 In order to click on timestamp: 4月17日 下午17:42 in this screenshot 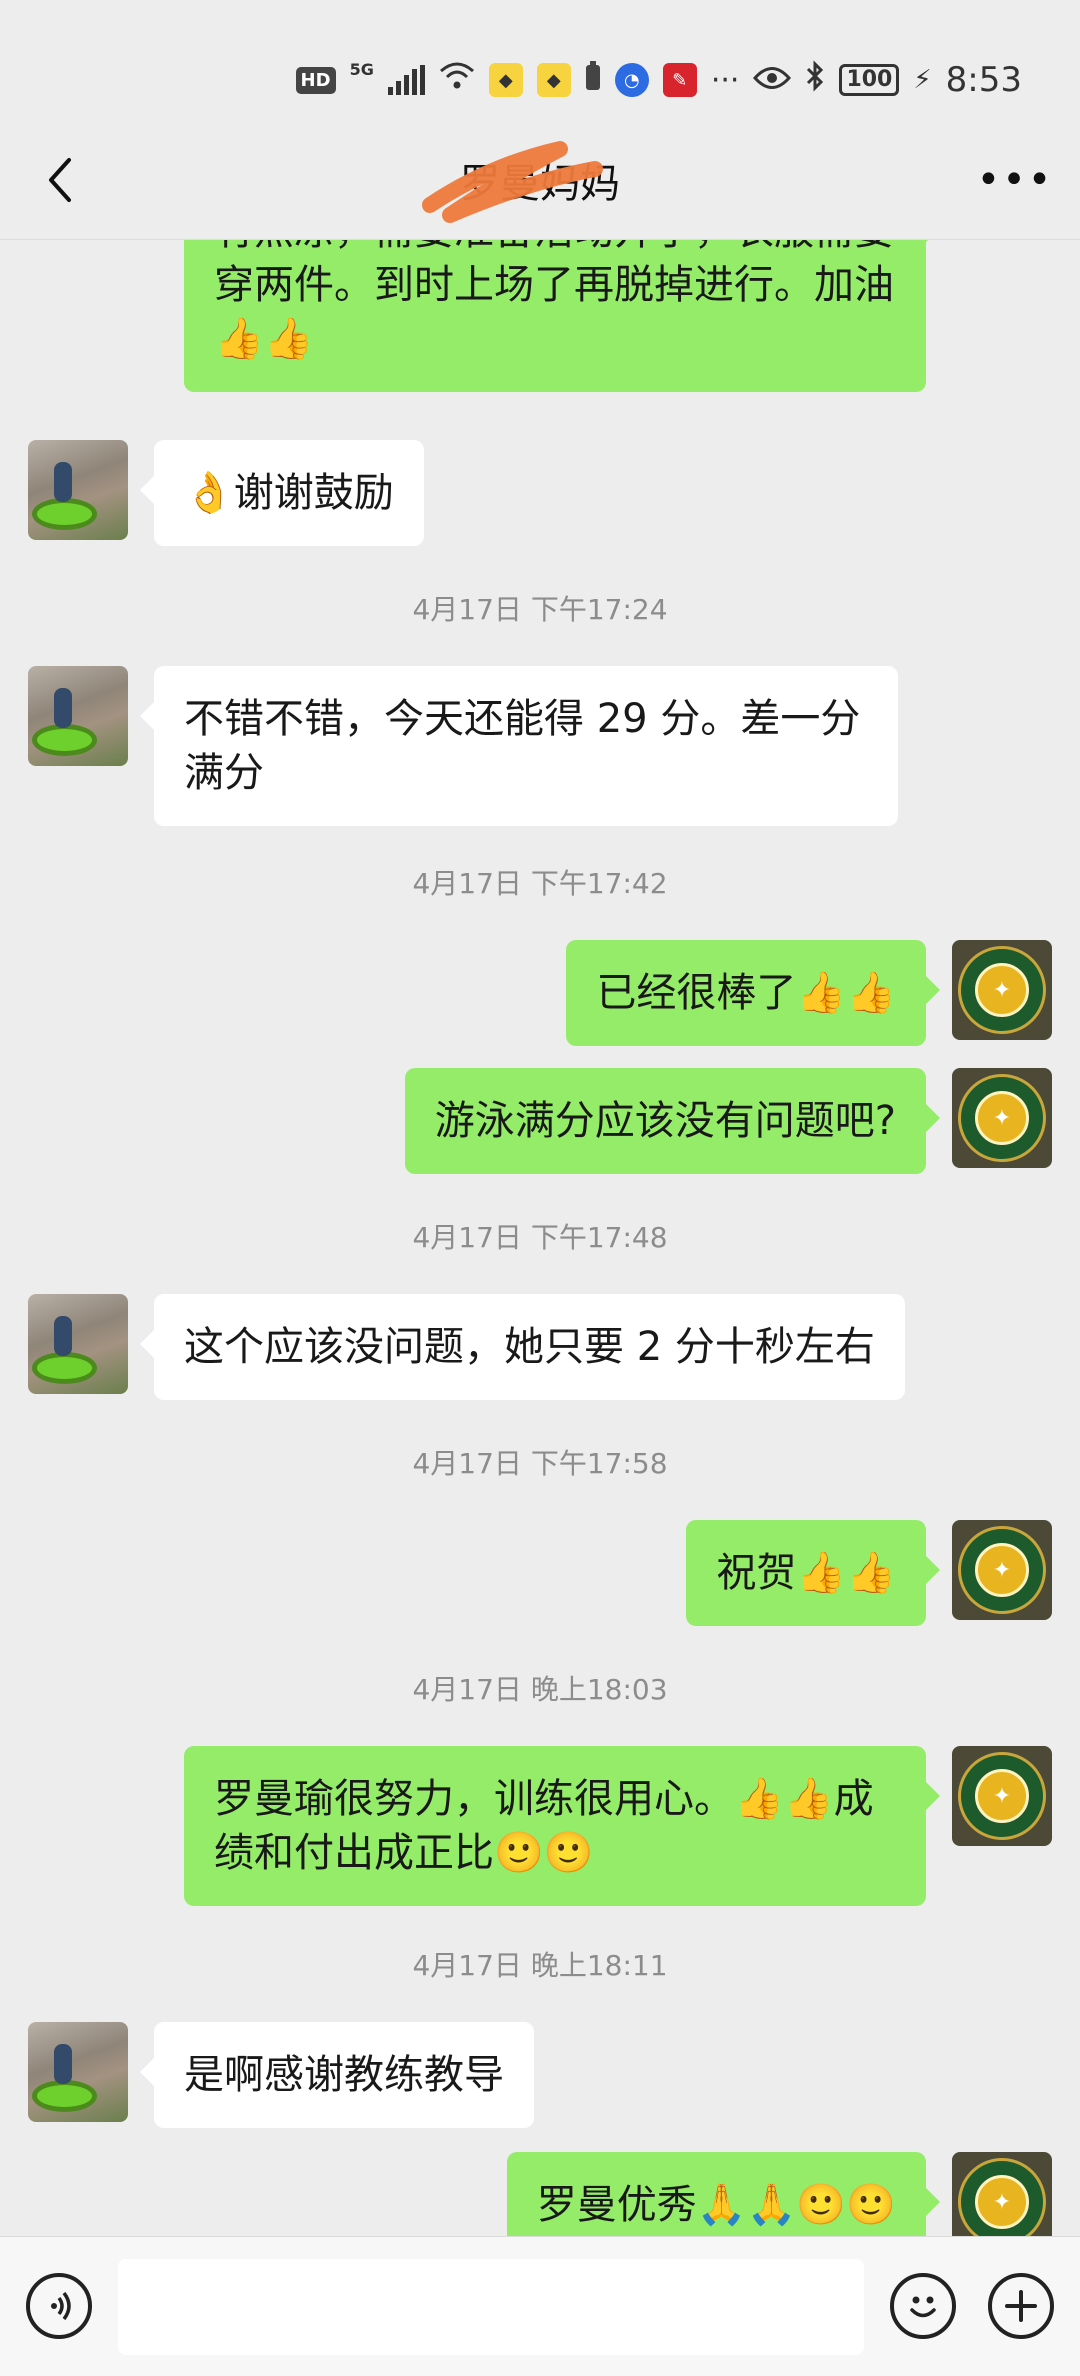, I will do `click(540, 883)`.